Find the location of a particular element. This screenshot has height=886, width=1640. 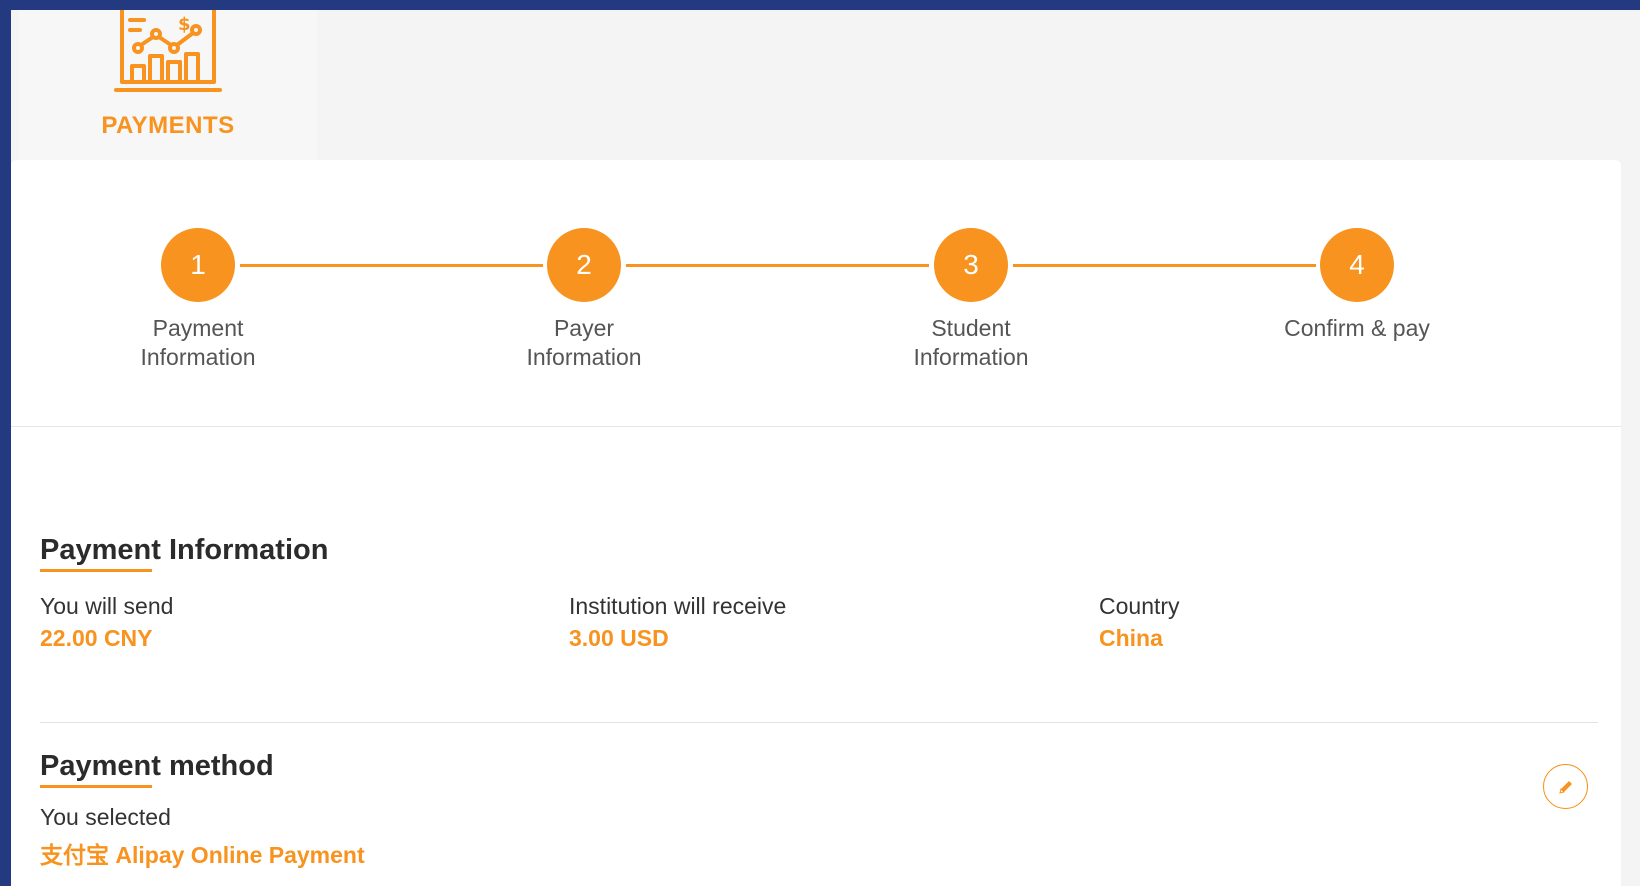

step-student-information: 3 Student Information is located at coordinates (971, 300).